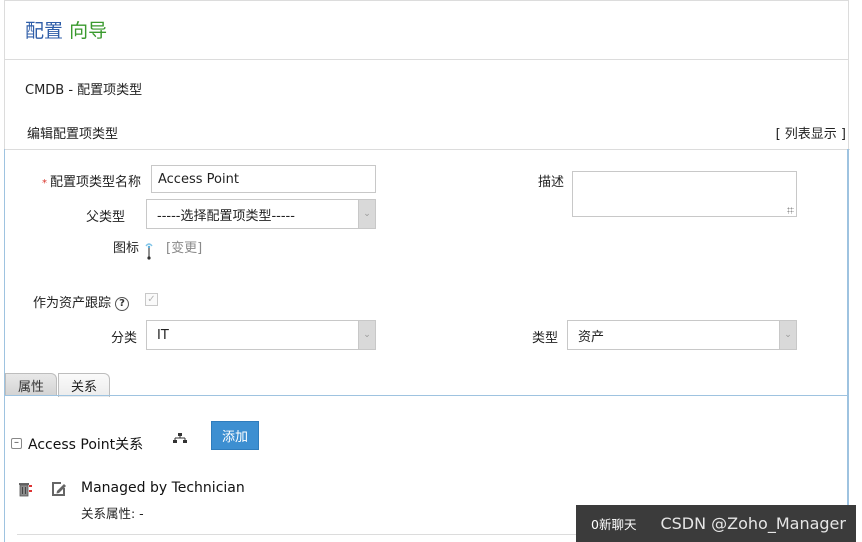 The image size is (862, 542). Describe the element at coordinates (613, 523) in the screenshot. I see `new-chat-link: 0新聊天` at that location.